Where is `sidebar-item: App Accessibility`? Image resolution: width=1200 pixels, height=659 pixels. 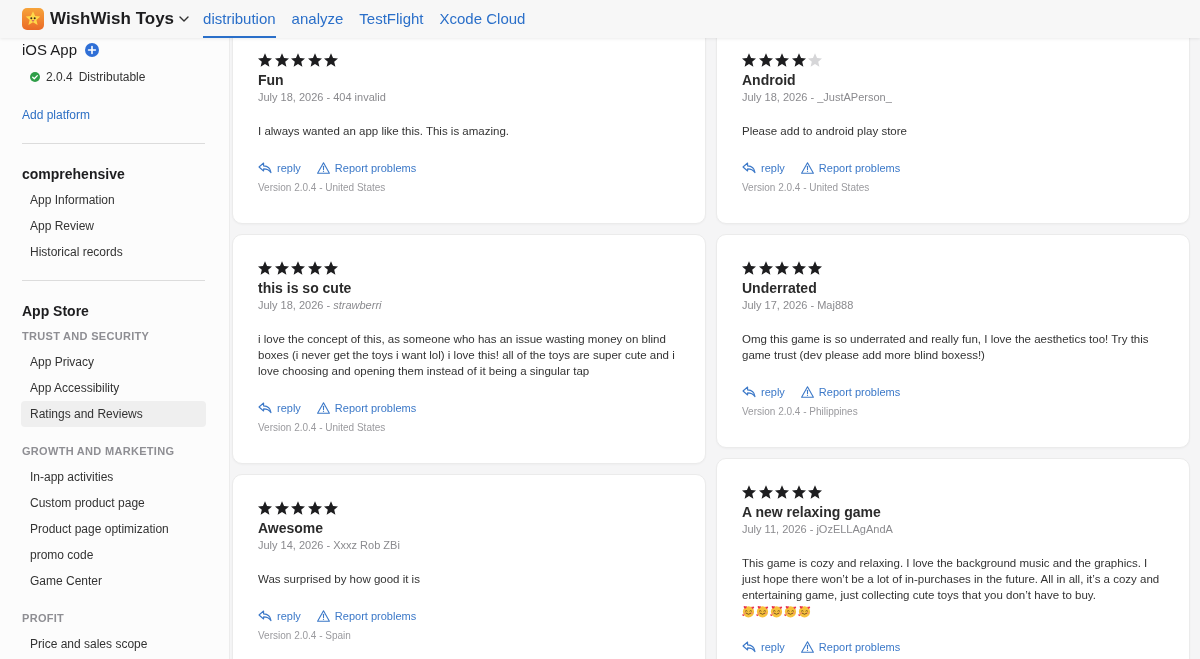
sidebar-item: App Accessibility is located at coordinates (113, 388).